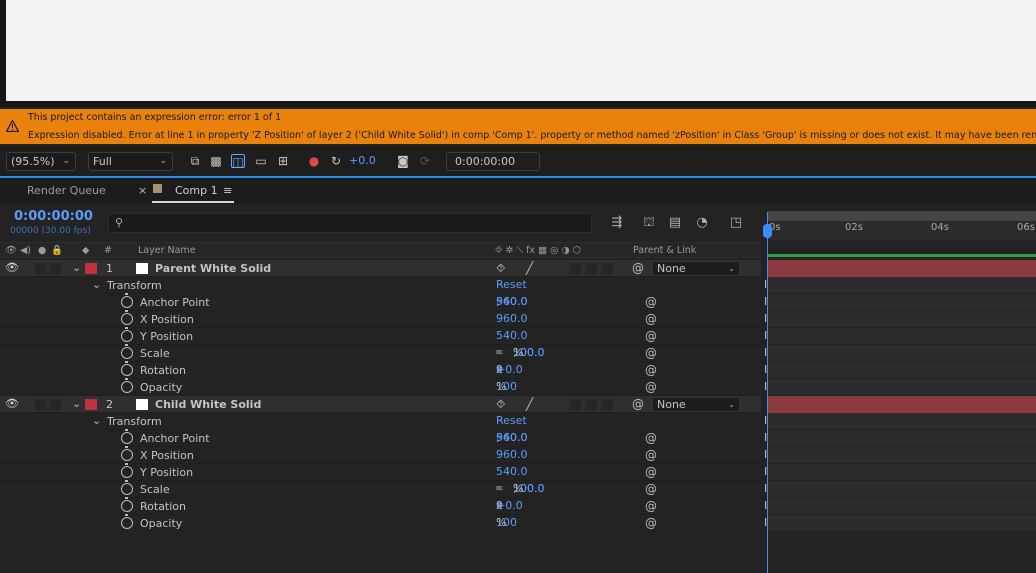 This screenshot has width=1036, height=573. I want to click on lock-icon: 🔒, so click(57, 250).